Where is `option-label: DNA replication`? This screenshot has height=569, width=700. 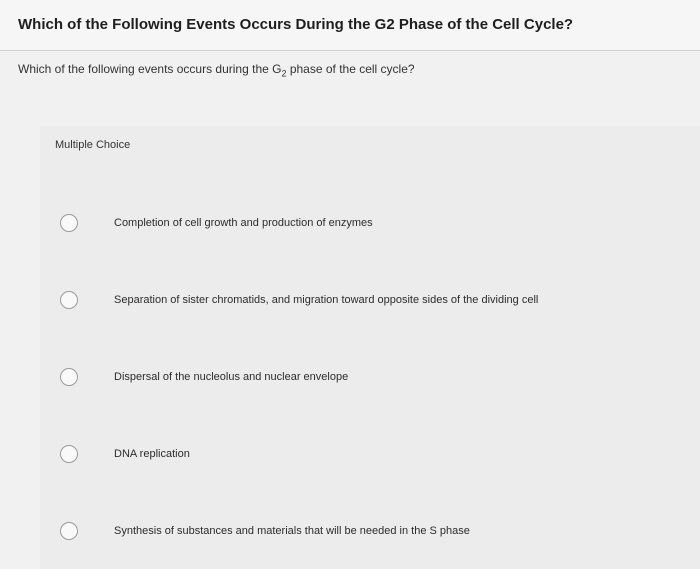
option-label: DNA replication is located at coordinates (152, 454).